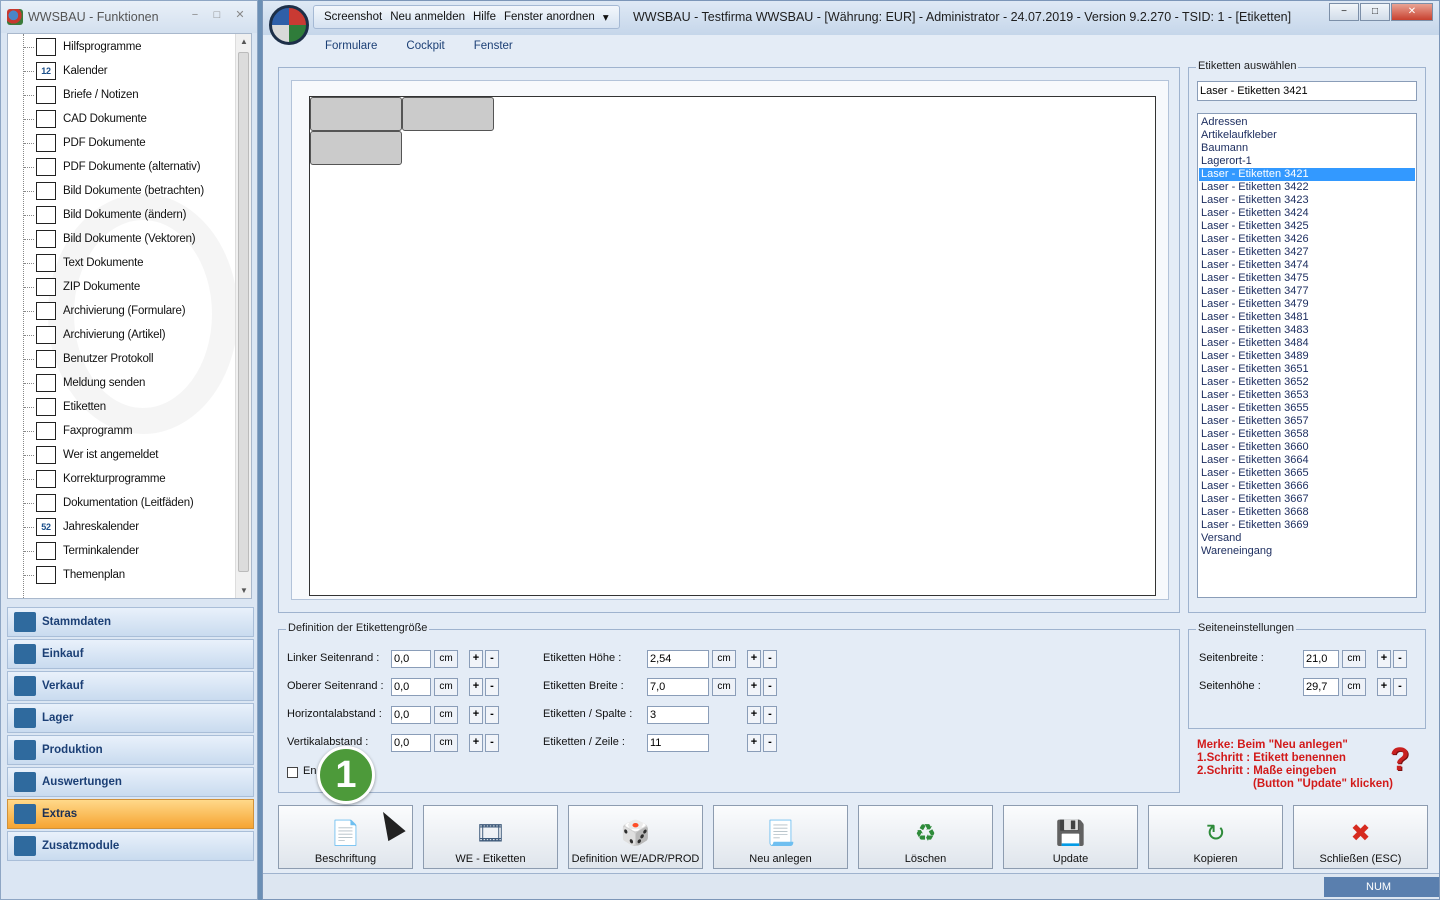 Image resolution: width=1440 pixels, height=900 pixels. What do you see at coordinates (240, 15) in the screenshot?
I see `close-icon: ✕` at bounding box center [240, 15].